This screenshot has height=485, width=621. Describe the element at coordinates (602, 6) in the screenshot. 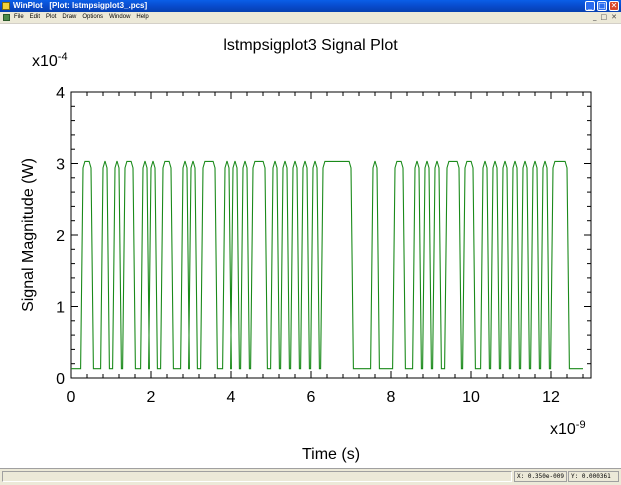

I see `maximize-button: □` at that location.